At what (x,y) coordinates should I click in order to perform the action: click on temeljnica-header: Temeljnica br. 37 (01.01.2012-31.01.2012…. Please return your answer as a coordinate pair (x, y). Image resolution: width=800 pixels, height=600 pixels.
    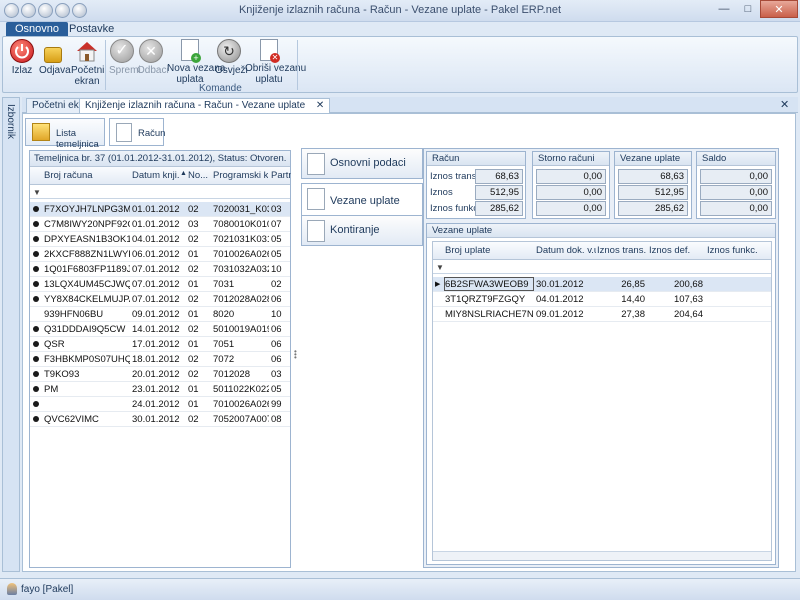
    Looking at the image, I should click on (160, 159).